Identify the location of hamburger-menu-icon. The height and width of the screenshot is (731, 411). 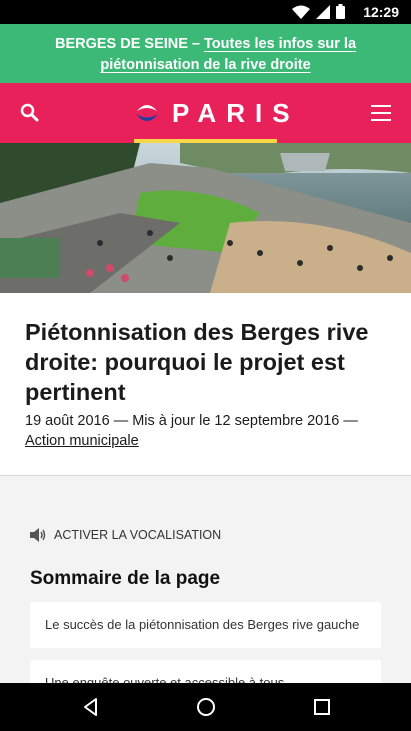
(381, 113).